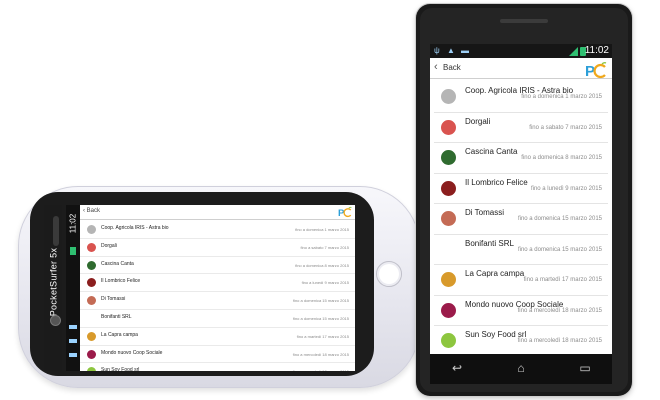 This screenshot has width=660, height=400. What do you see at coordinates (585, 368) in the screenshot?
I see `recent-apps-icon: ▭` at bounding box center [585, 368].